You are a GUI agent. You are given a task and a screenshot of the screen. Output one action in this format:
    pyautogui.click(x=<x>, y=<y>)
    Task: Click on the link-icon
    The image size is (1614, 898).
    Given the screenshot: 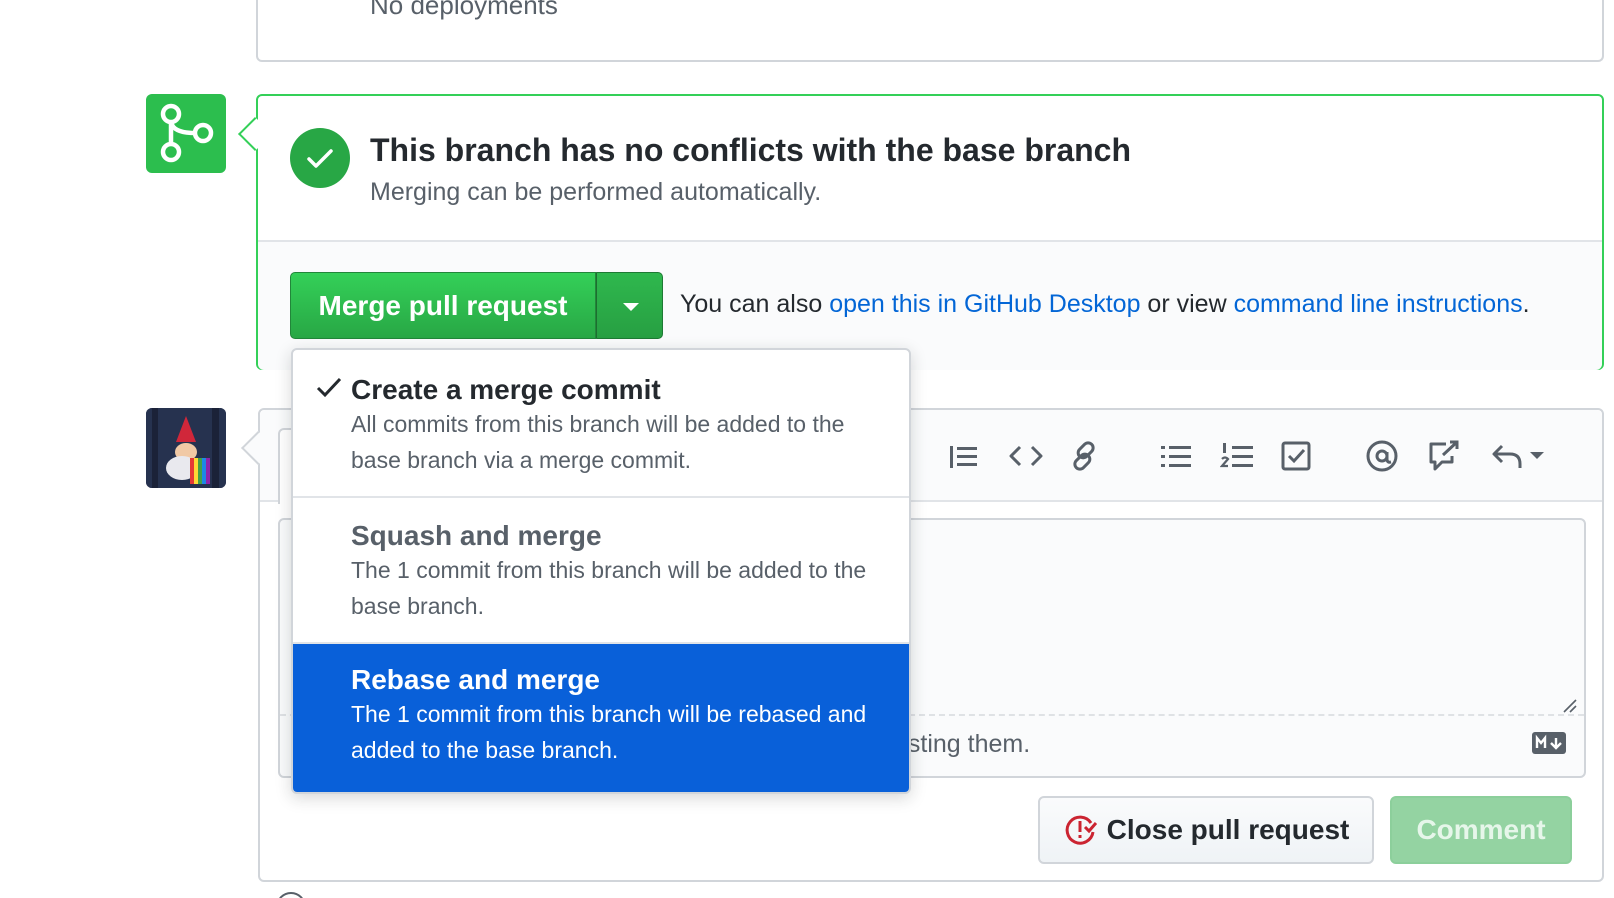 What is the action you would take?
    pyautogui.click(x=1084, y=456)
    